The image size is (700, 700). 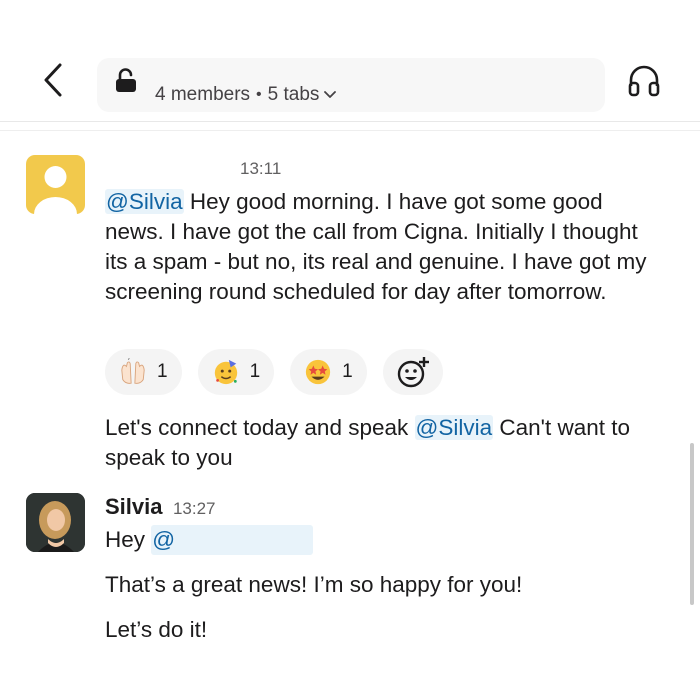 I want to click on message-meta: 13:11, so click(x=260, y=169).